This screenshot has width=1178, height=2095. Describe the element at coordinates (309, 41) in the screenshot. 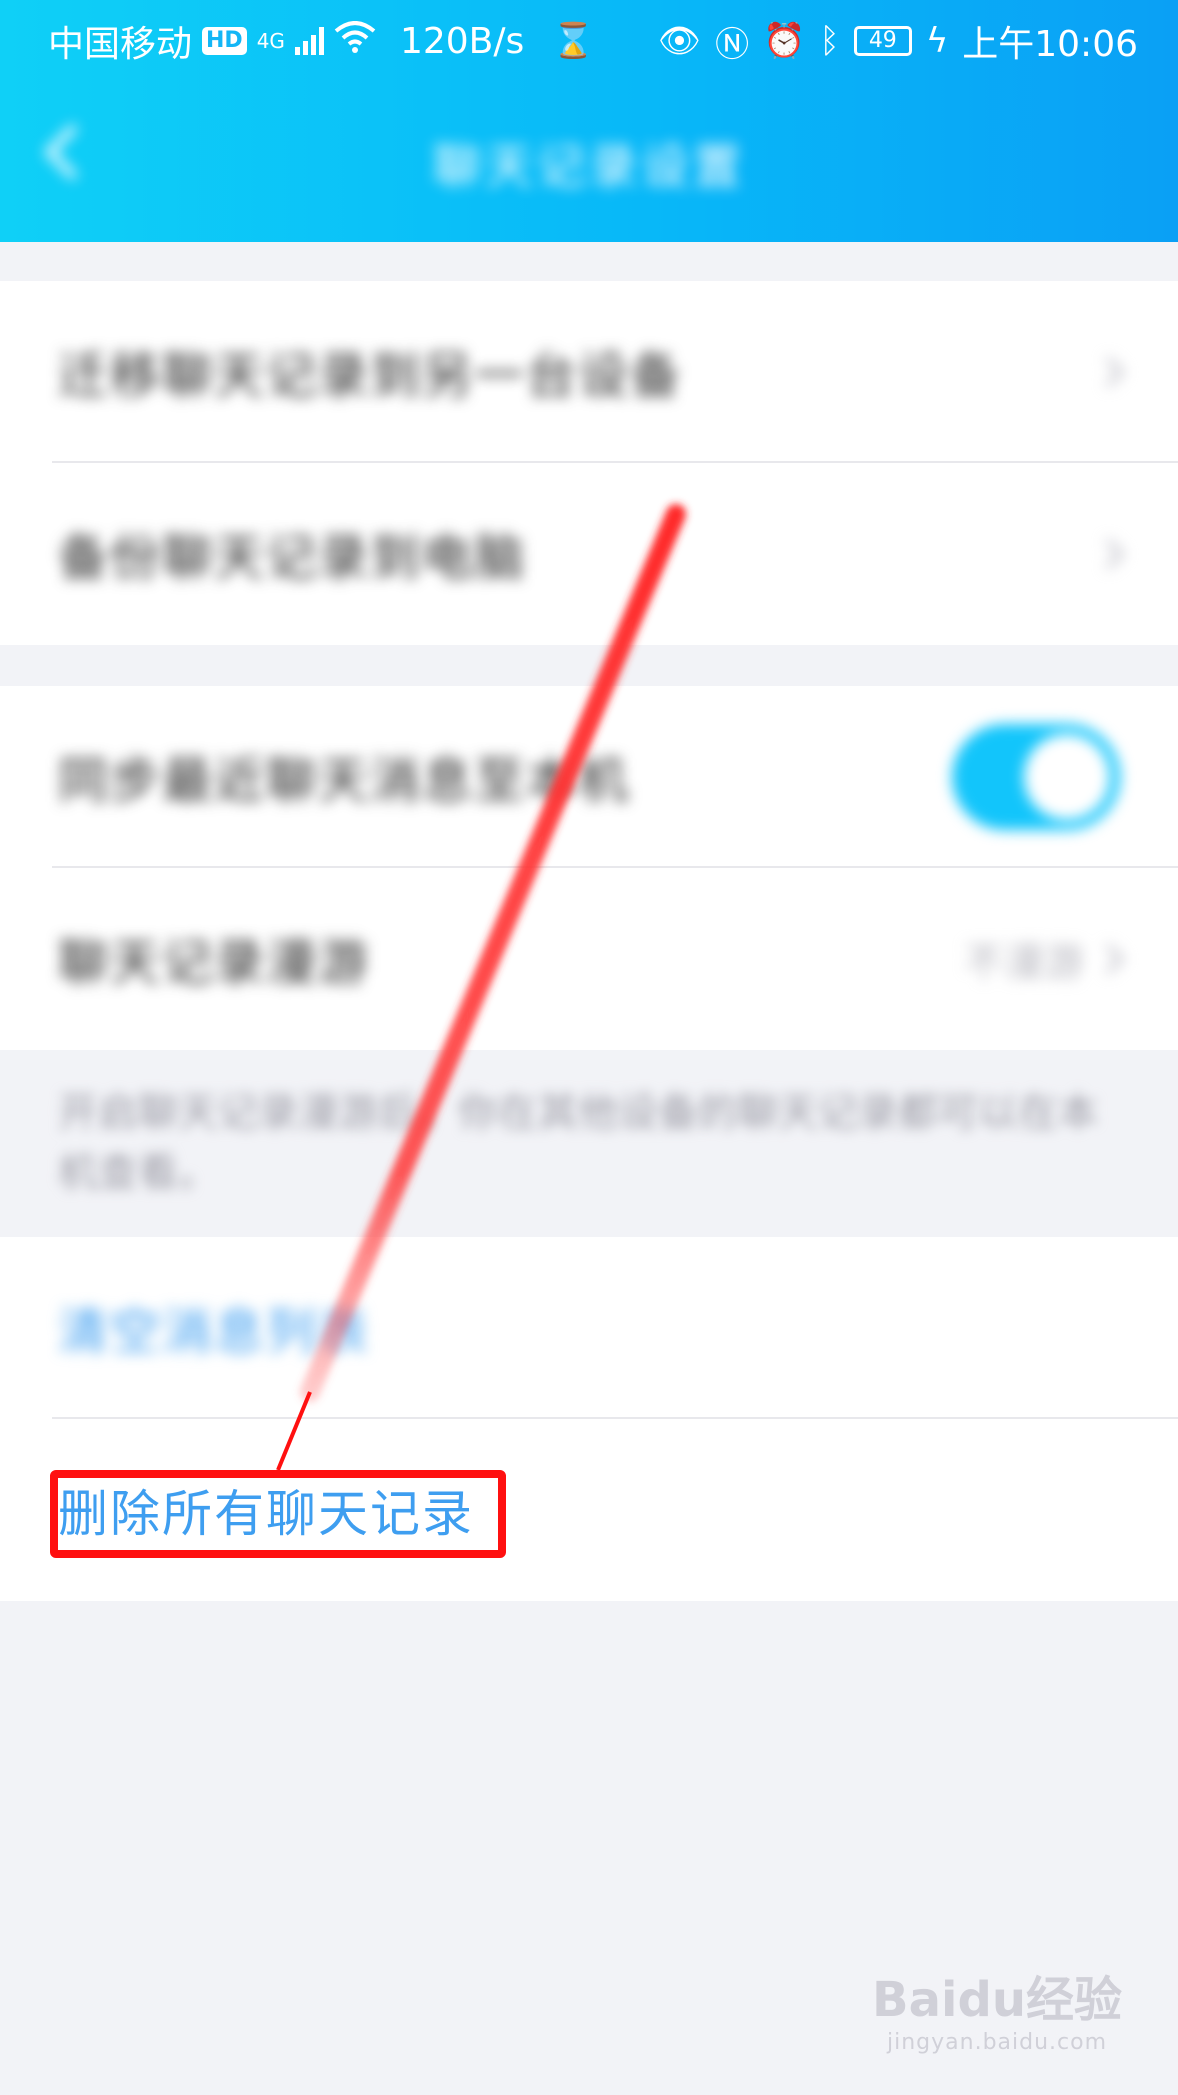

I see `signal-icon` at that location.